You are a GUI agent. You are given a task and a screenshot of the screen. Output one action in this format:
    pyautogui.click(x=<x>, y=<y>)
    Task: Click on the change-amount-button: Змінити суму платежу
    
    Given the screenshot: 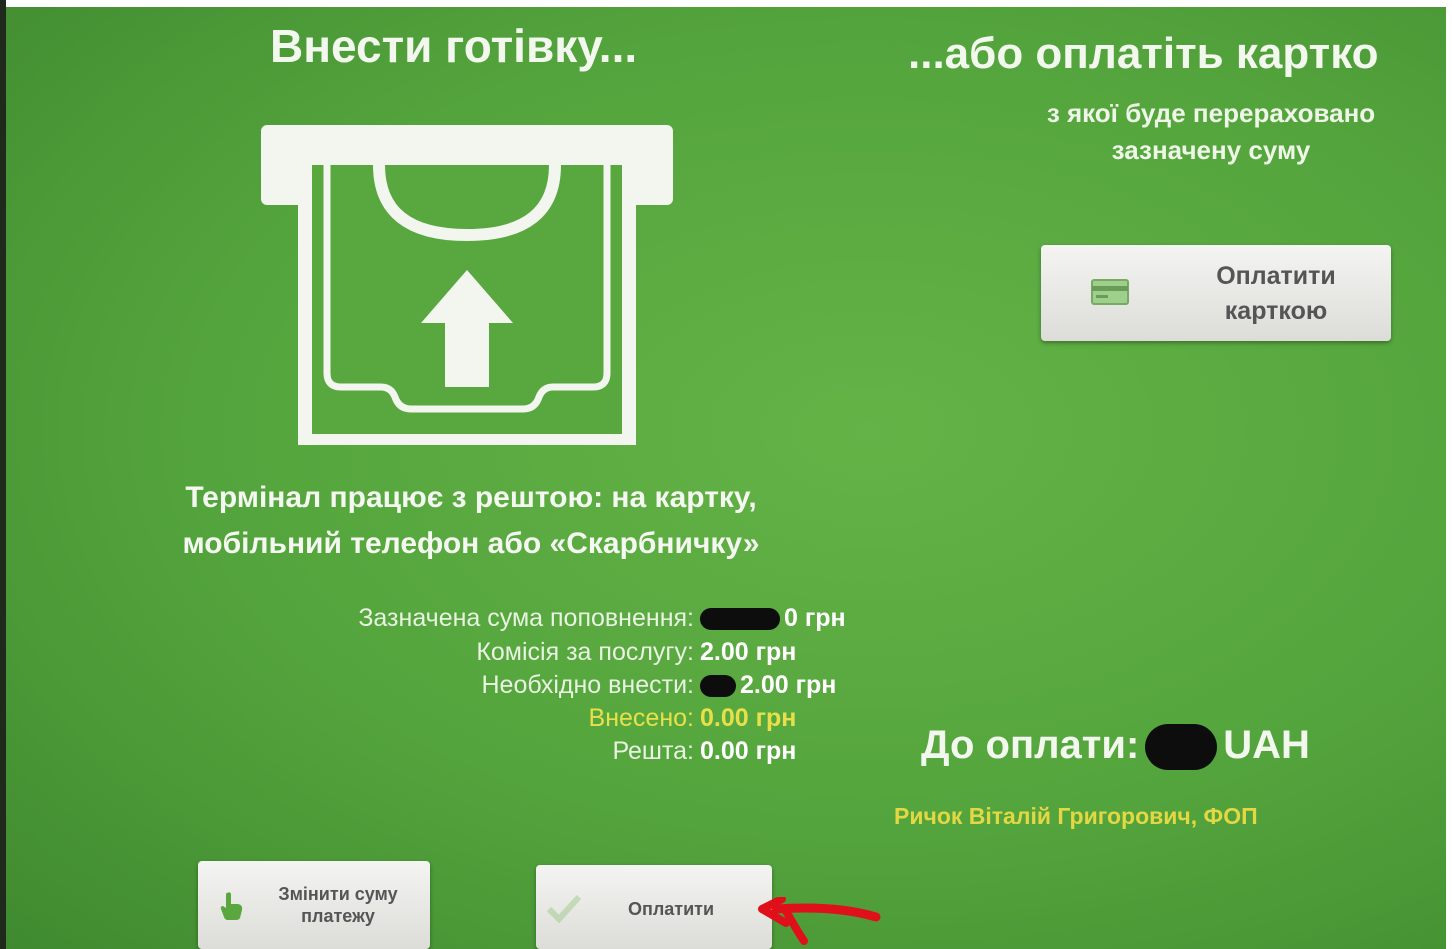 What is the action you would take?
    pyautogui.click(x=314, y=905)
    